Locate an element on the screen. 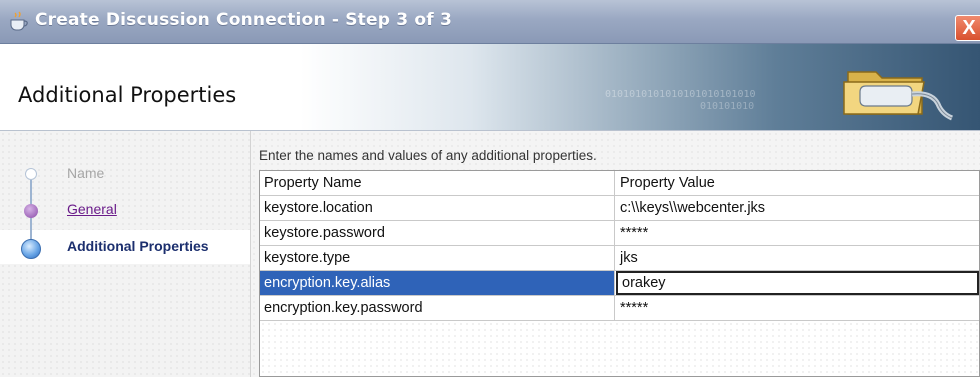 The height and width of the screenshot is (377, 980). step-additional-properties: Additional Properties is located at coordinates (138, 246).